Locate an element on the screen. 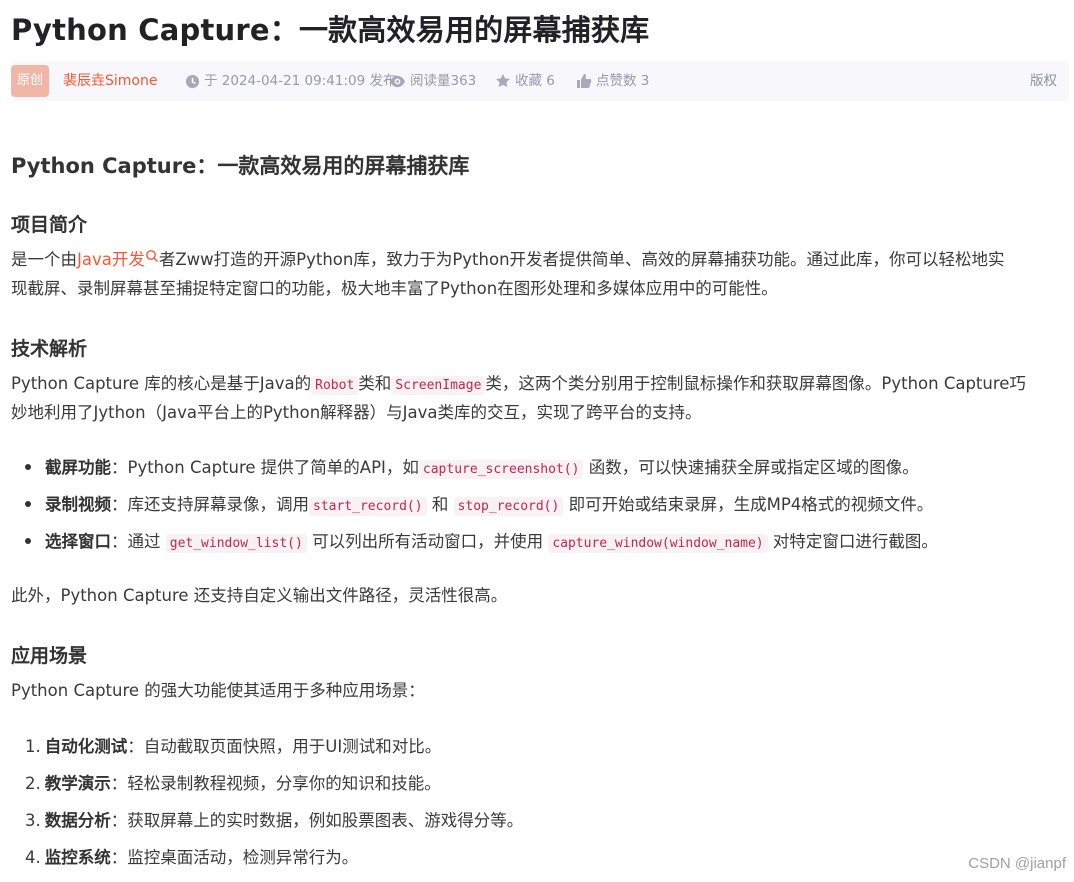 The image size is (1074, 882). app-text: ：监控桌面活动，检测异常行为。 is located at coordinates (234, 857).